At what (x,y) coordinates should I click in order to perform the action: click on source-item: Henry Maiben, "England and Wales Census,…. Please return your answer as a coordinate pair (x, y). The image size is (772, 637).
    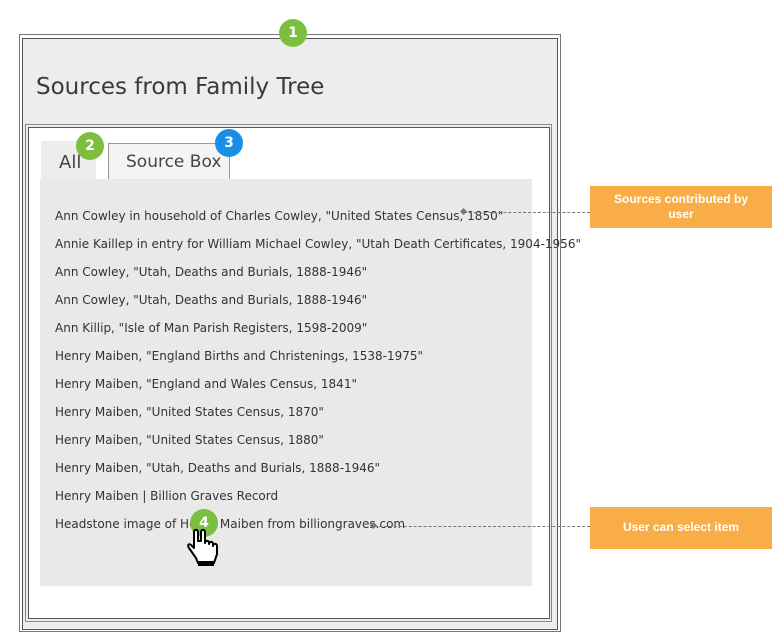
    Looking at the image, I should click on (206, 384).